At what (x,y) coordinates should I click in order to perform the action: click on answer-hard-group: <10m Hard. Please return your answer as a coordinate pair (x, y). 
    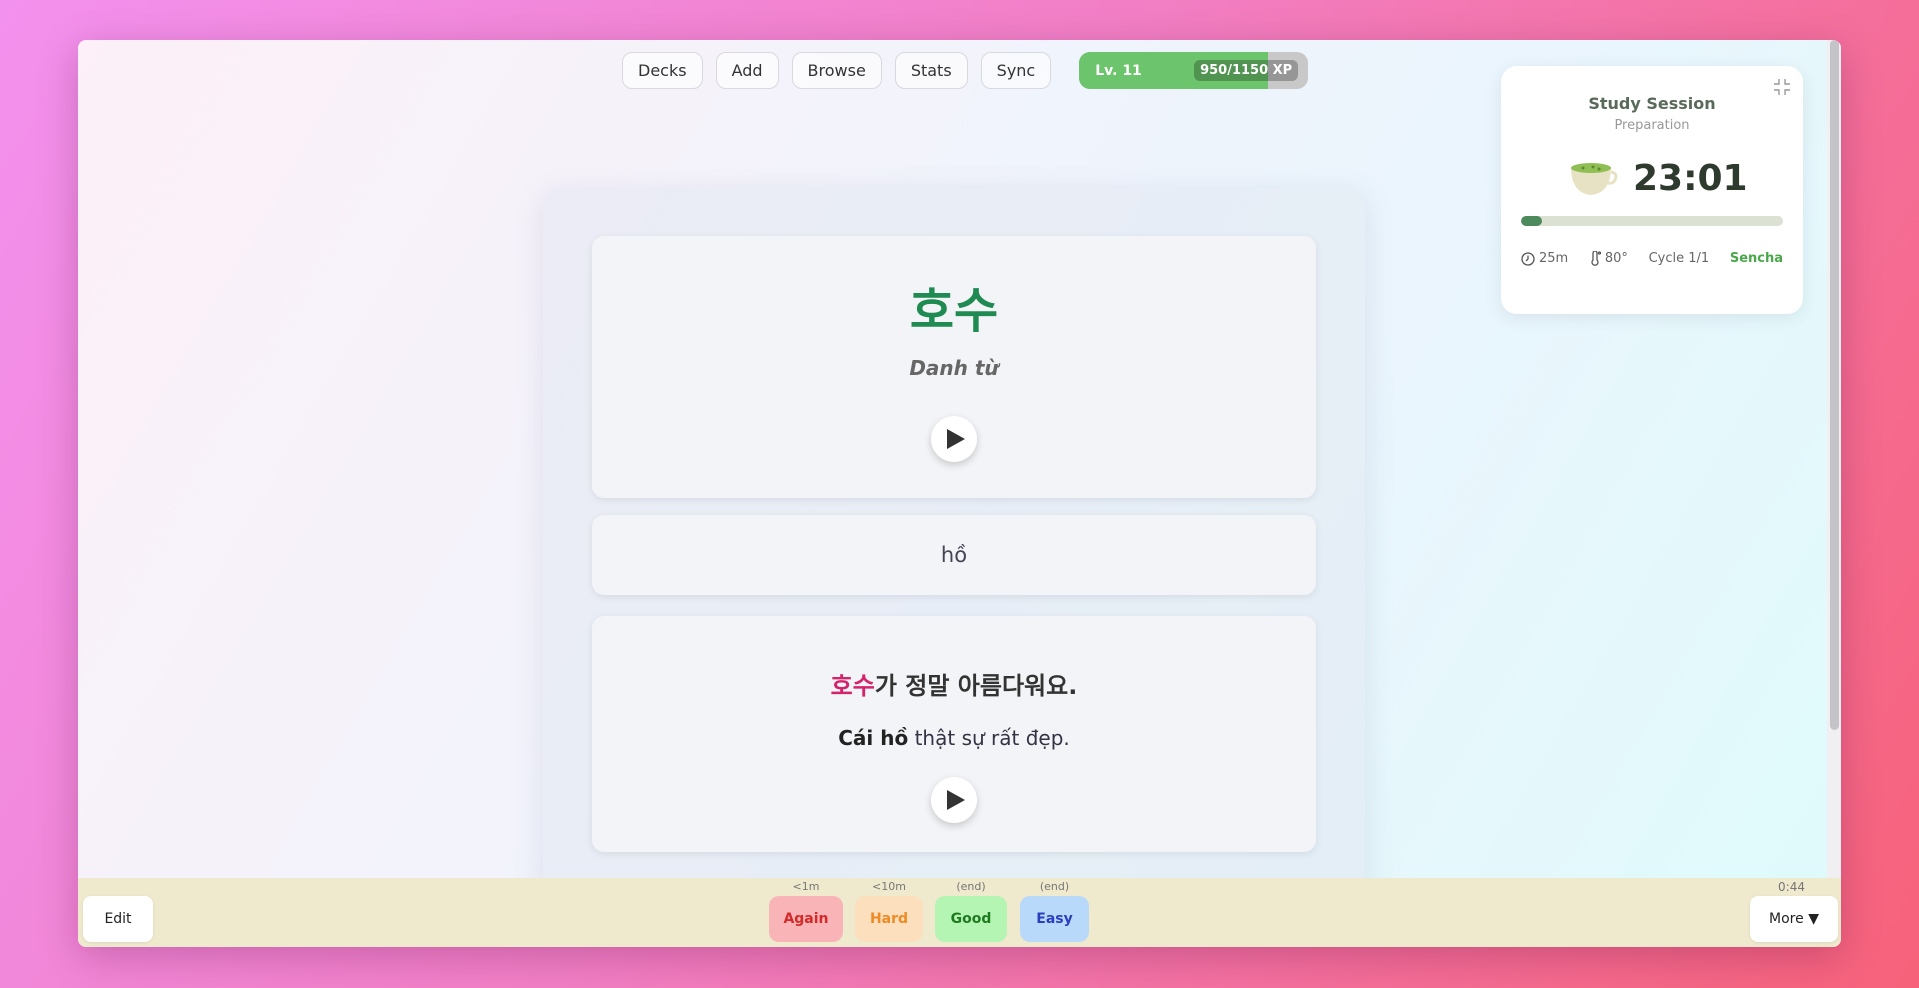
    Looking at the image, I should click on (889, 910).